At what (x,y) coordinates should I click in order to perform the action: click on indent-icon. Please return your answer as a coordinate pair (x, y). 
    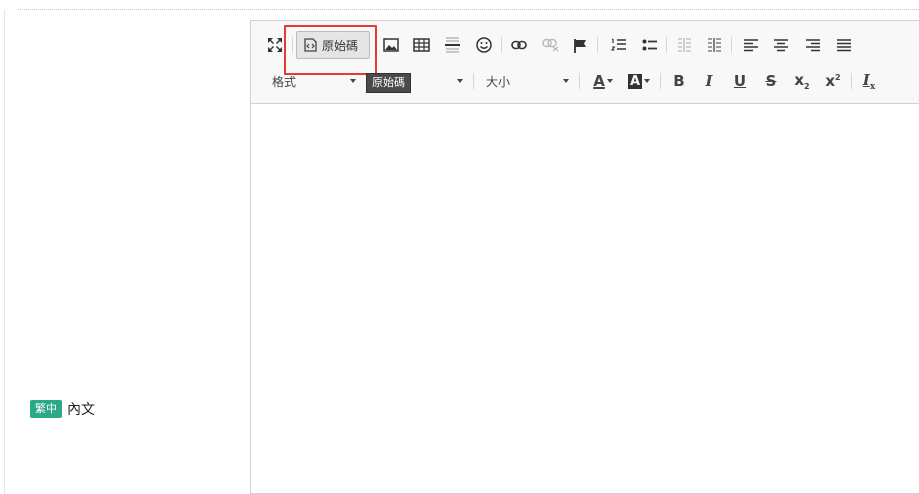
    Looking at the image, I should click on (714, 45).